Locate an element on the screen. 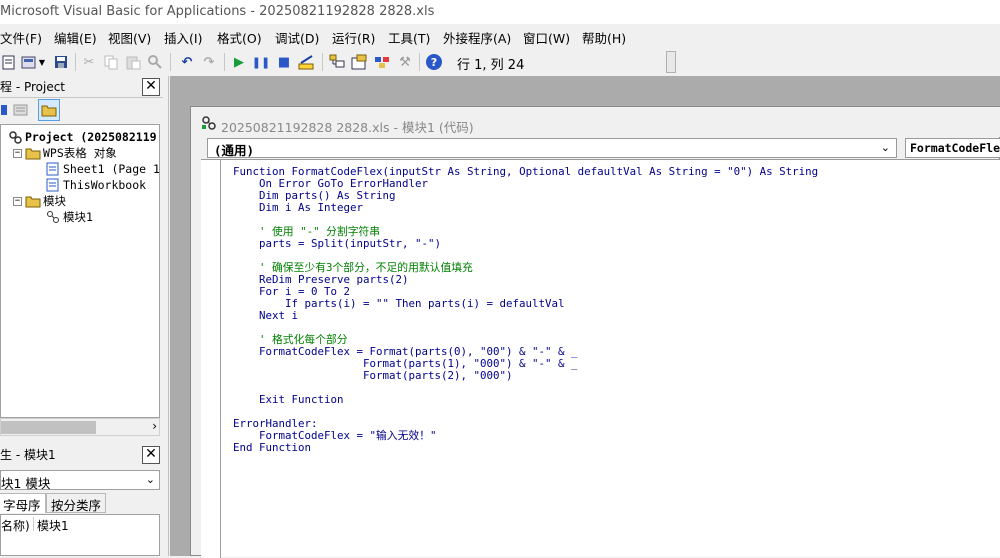 The image size is (1000, 558). code-line: Next i is located at coordinates (525, 316).